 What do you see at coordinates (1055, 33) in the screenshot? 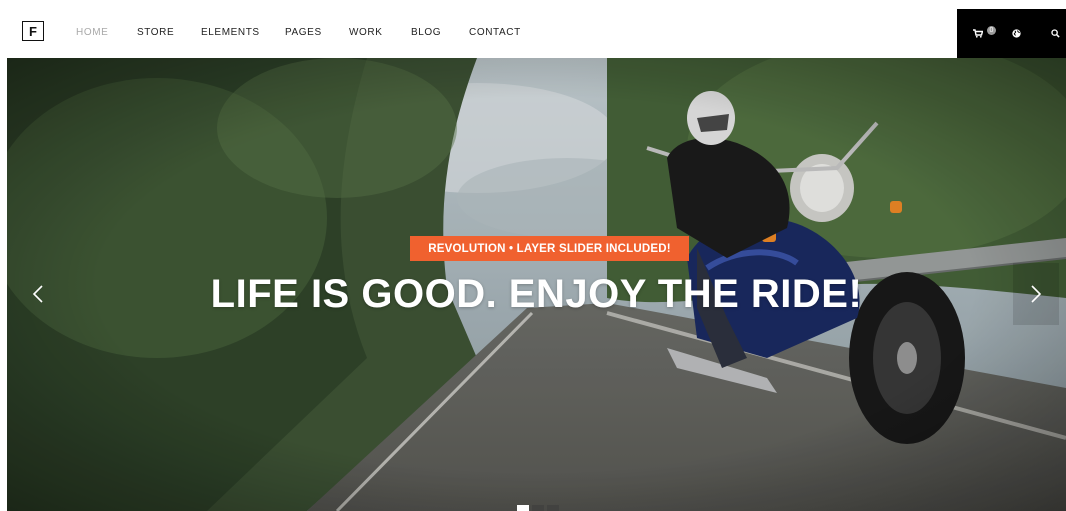
I see `search-icon` at bounding box center [1055, 33].